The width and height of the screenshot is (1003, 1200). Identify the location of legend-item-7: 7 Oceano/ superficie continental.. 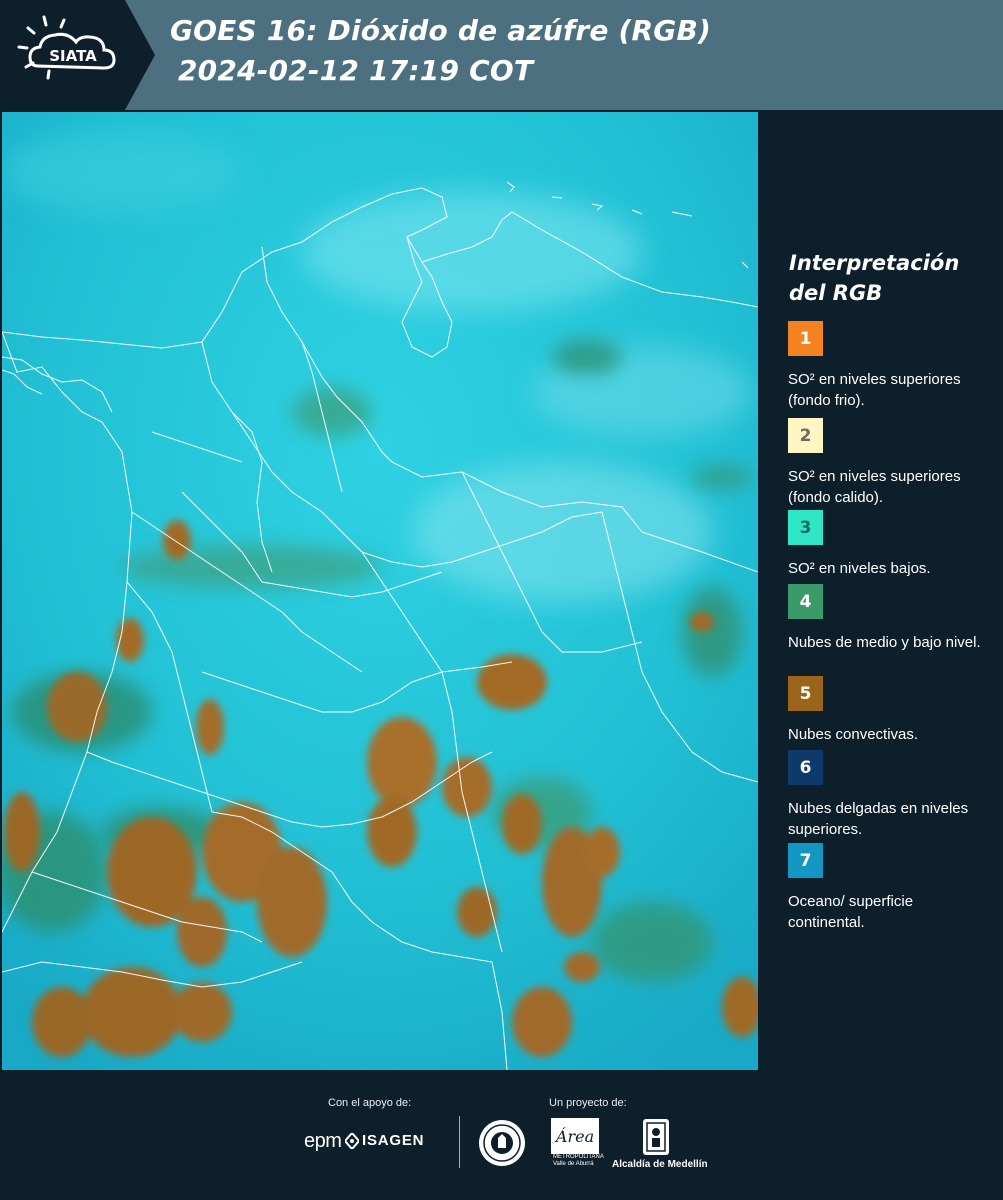
(888, 888).